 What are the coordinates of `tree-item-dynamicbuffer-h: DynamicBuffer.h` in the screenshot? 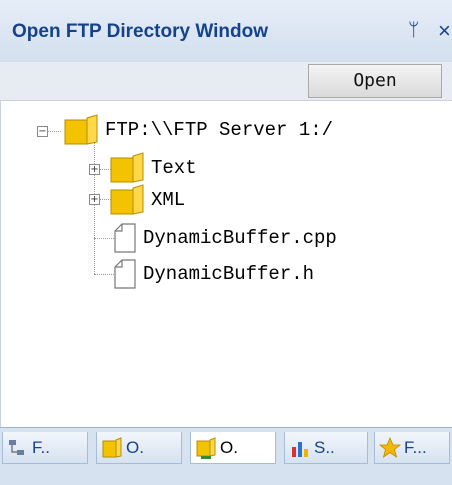 It's located at (213, 274).